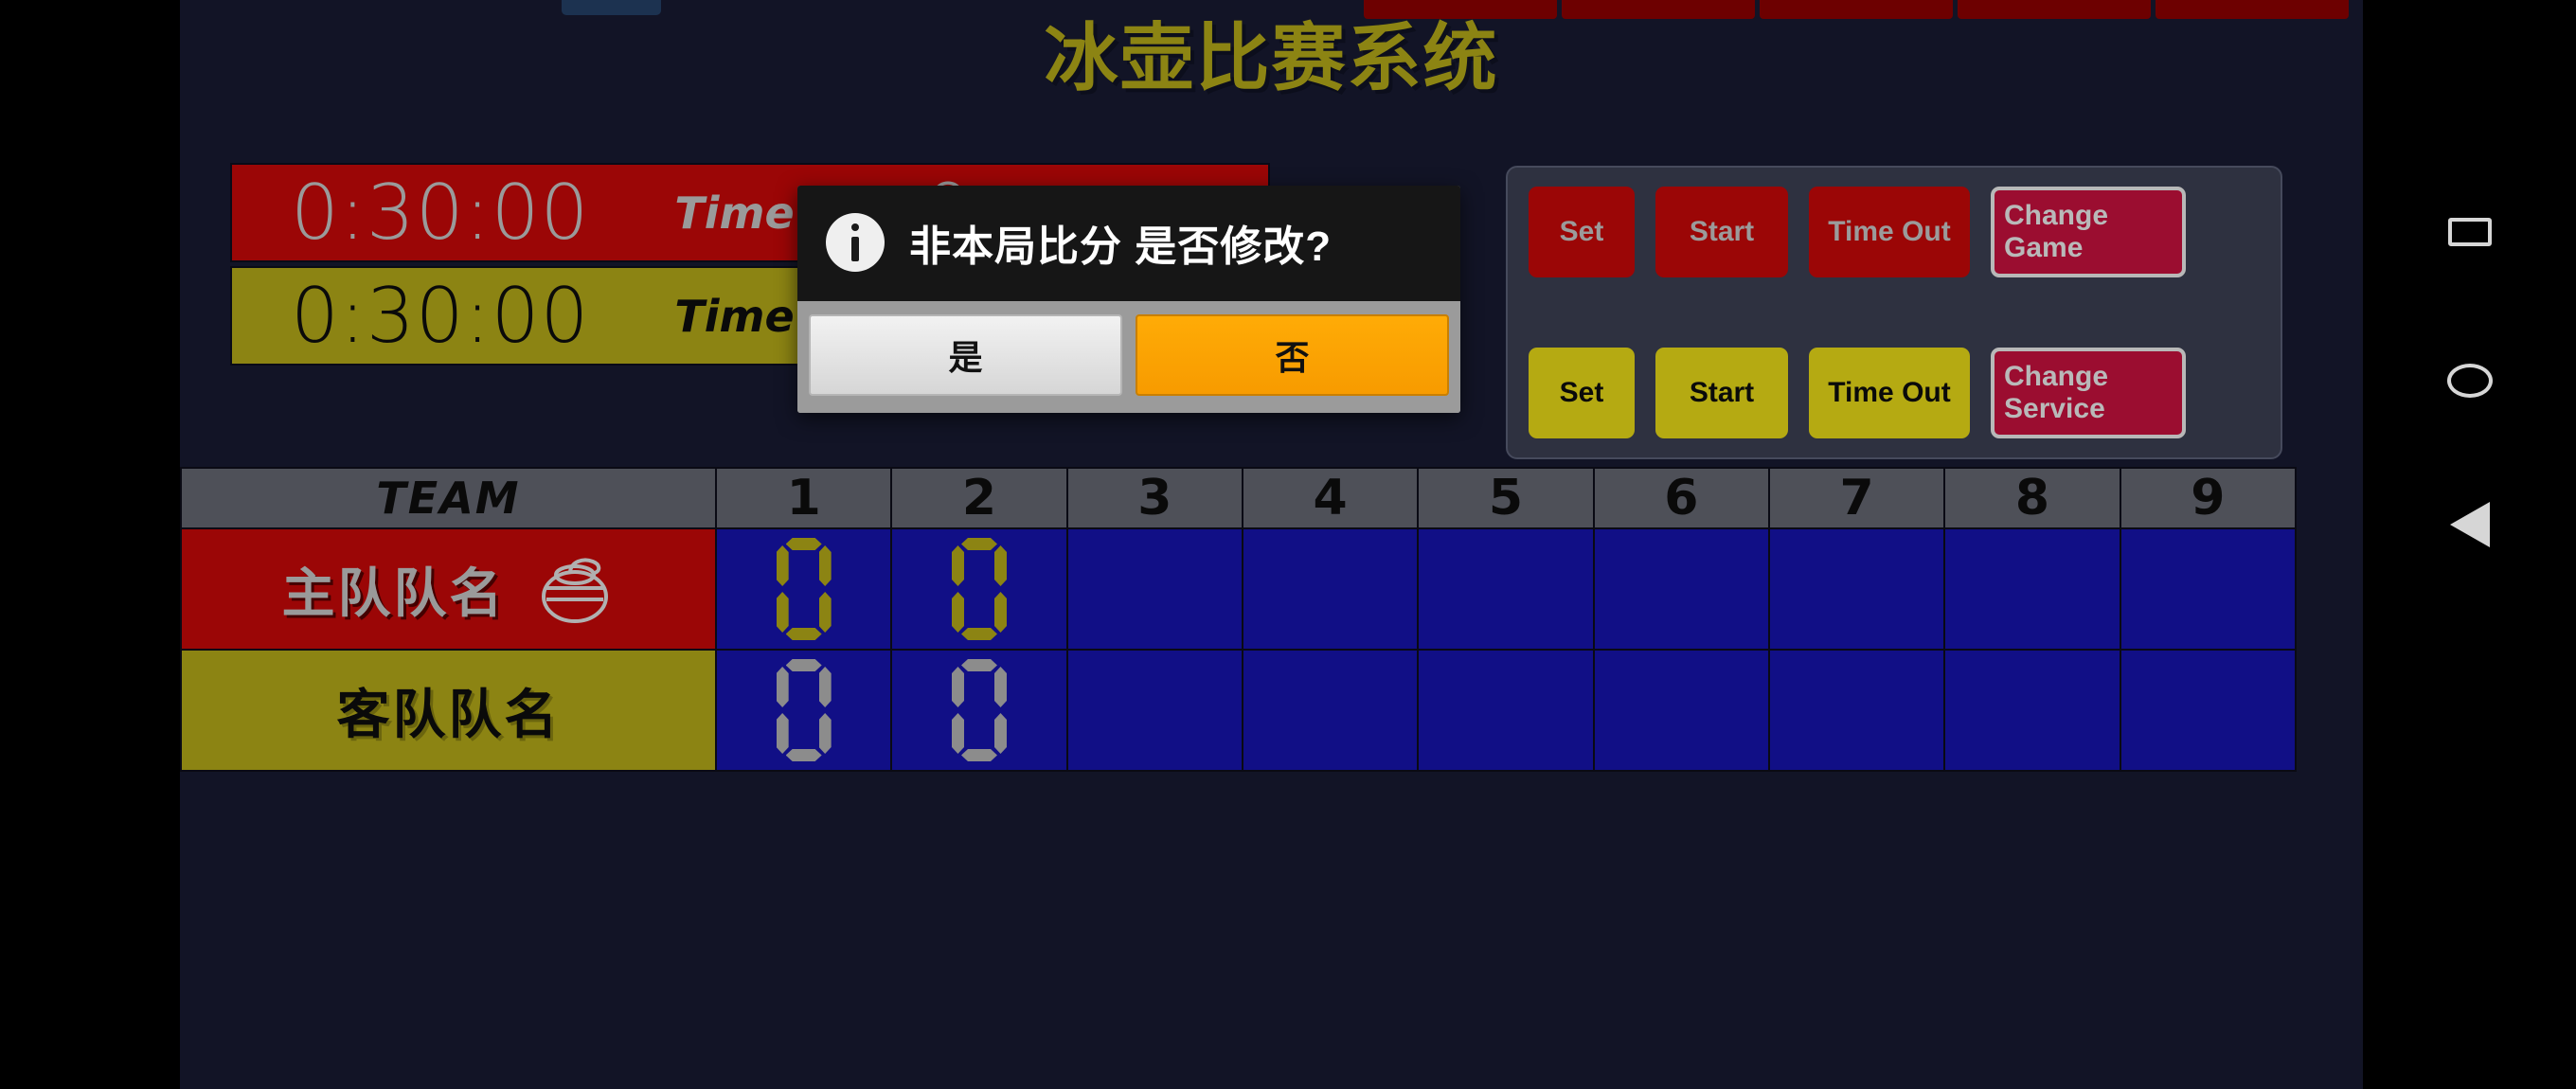 The width and height of the screenshot is (2576, 1089). Describe the element at coordinates (2088, 232) in the screenshot. I see `change-game-button: Change Game` at that location.